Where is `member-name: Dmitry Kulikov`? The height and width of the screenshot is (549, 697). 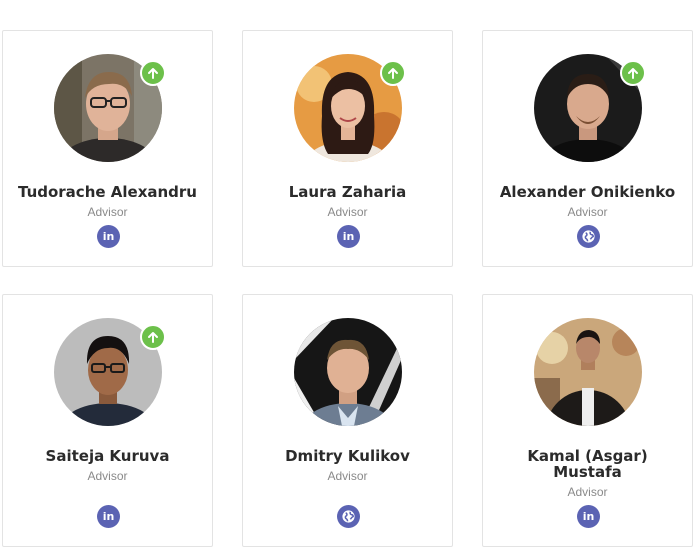
member-name: Dmitry Kulikov is located at coordinates (347, 456).